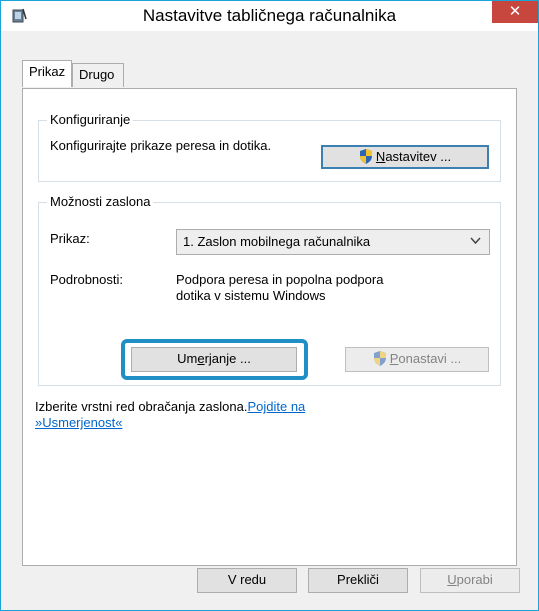  I want to click on cancel-label: Prekliči, so click(358, 579).